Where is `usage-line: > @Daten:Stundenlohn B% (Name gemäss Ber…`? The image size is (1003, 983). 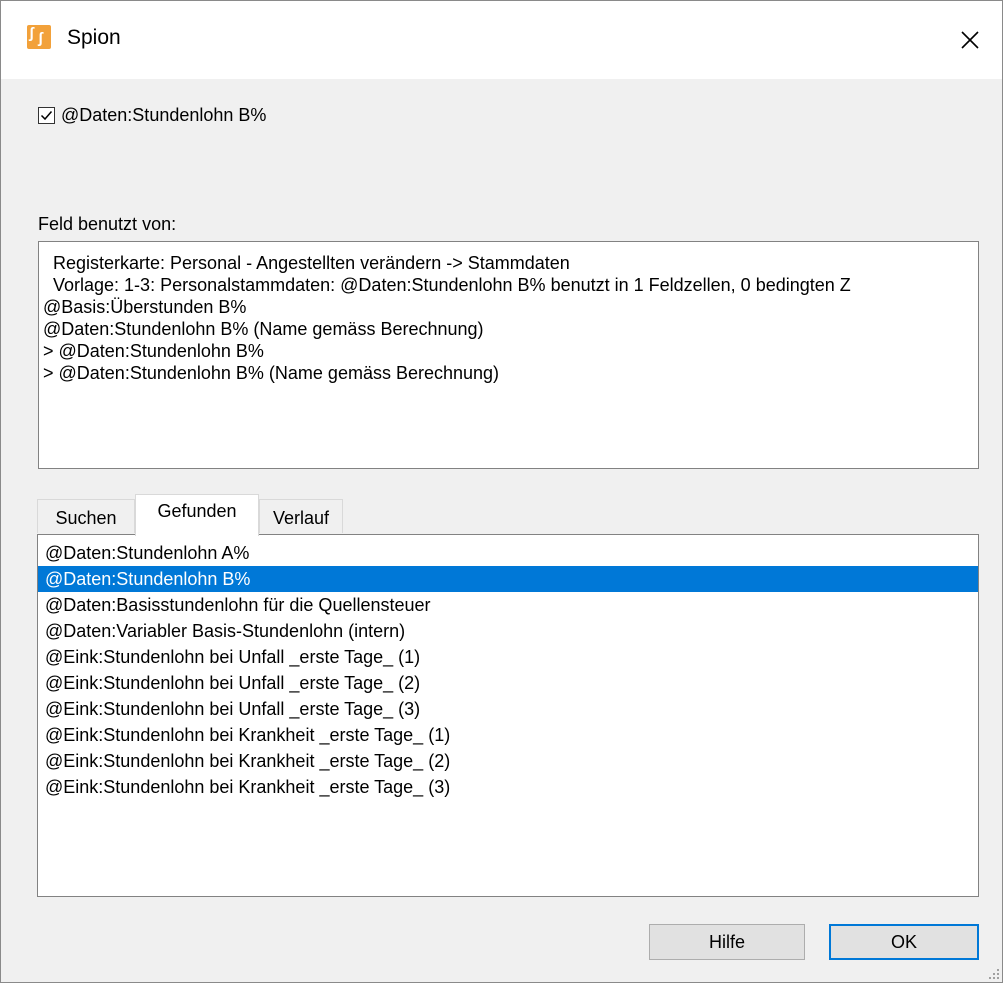
usage-line: > @Daten:Stundenlohn B% (Name gemäss Ber… is located at coordinates (271, 373).